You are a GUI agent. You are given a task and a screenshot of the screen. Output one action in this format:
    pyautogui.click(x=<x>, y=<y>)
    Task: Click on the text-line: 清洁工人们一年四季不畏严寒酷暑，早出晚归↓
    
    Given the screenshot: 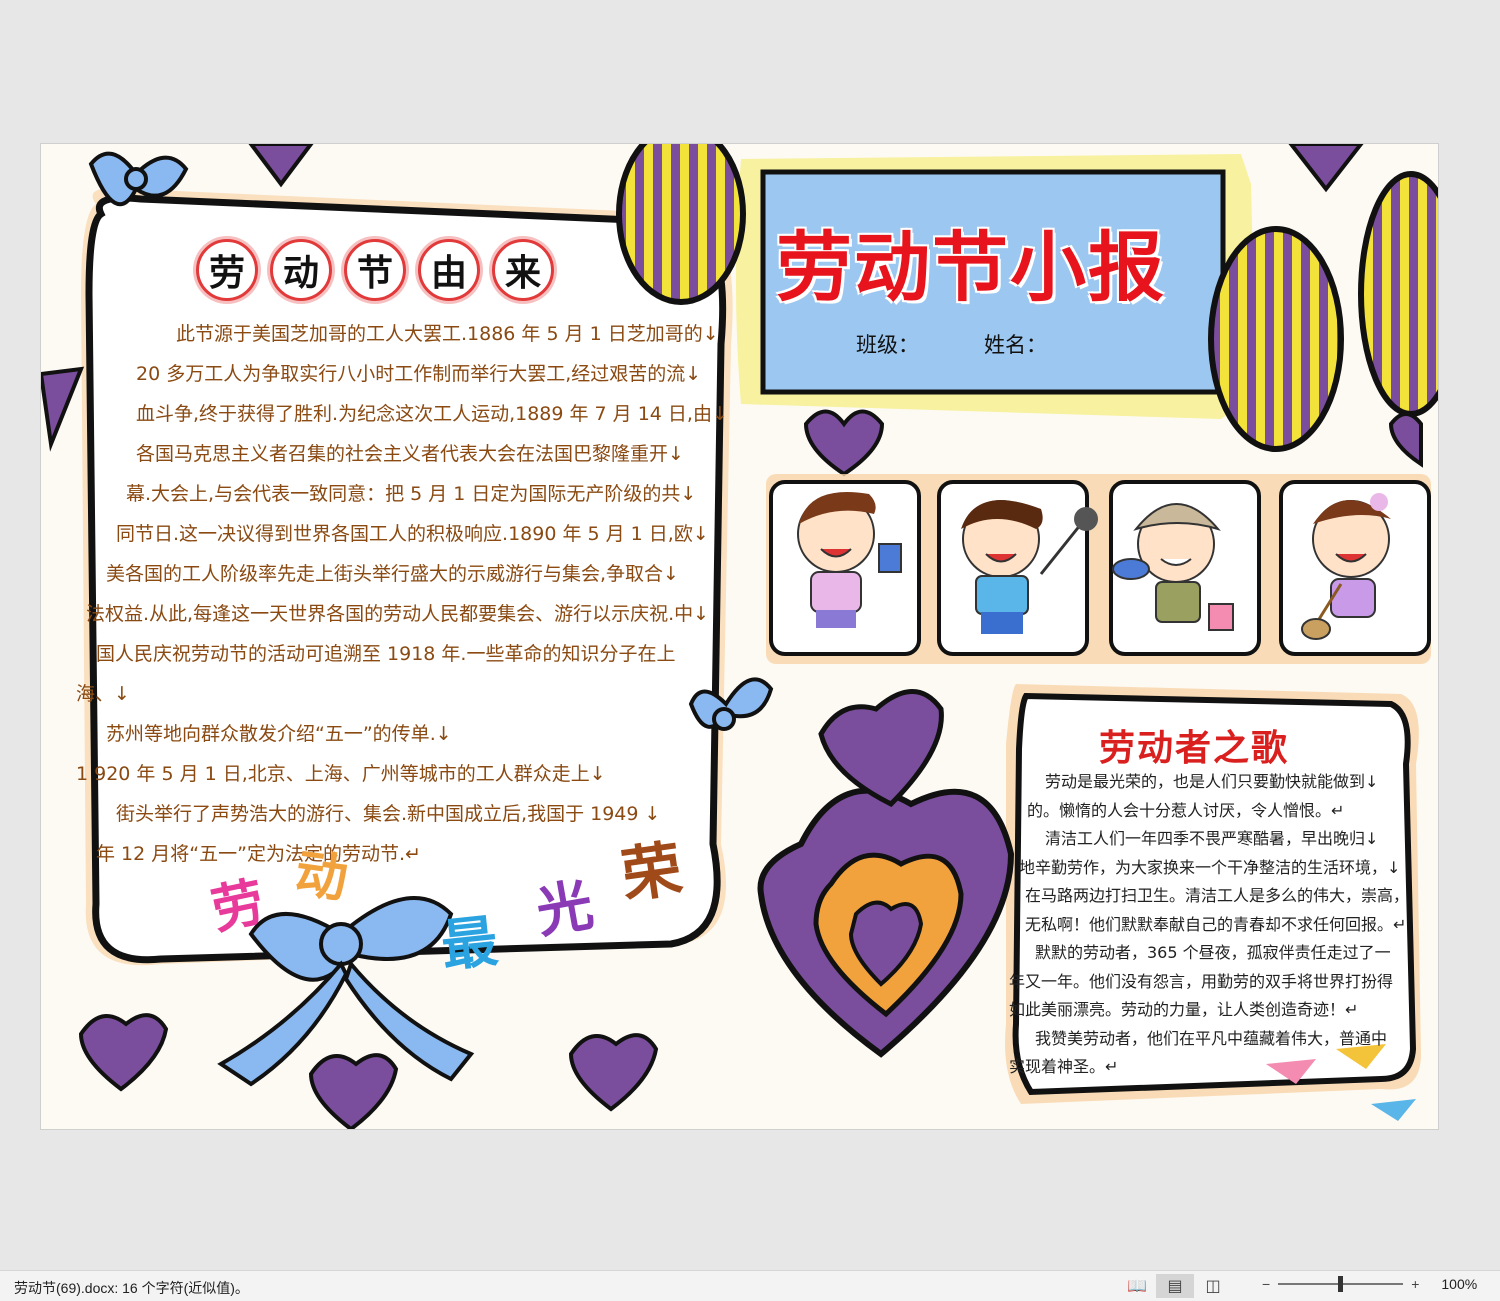 What is the action you would take?
    pyautogui.click(x=1214, y=839)
    